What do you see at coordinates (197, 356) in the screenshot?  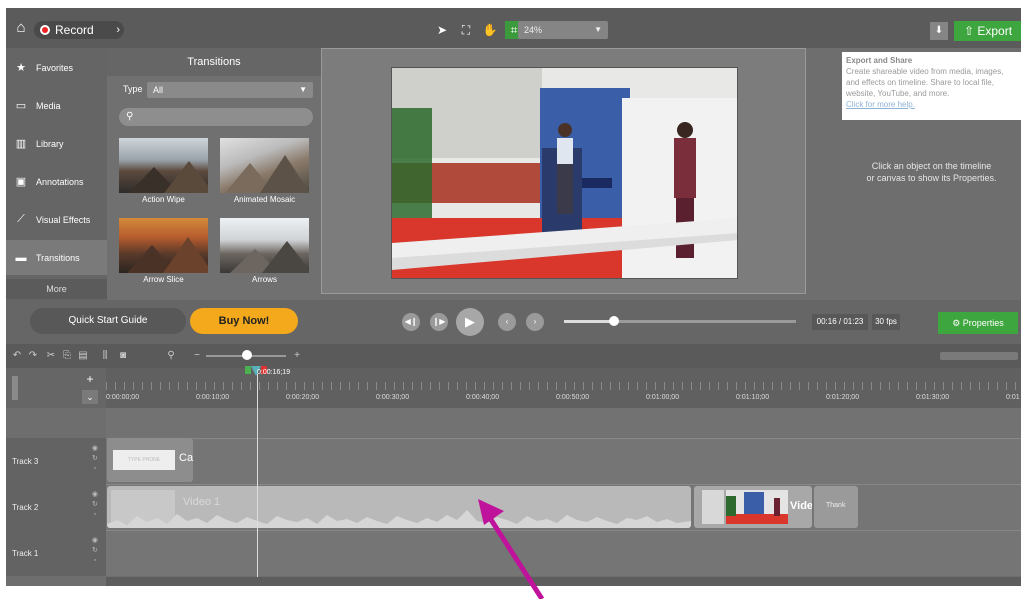 I see `zoom-out-icon: −` at bounding box center [197, 356].